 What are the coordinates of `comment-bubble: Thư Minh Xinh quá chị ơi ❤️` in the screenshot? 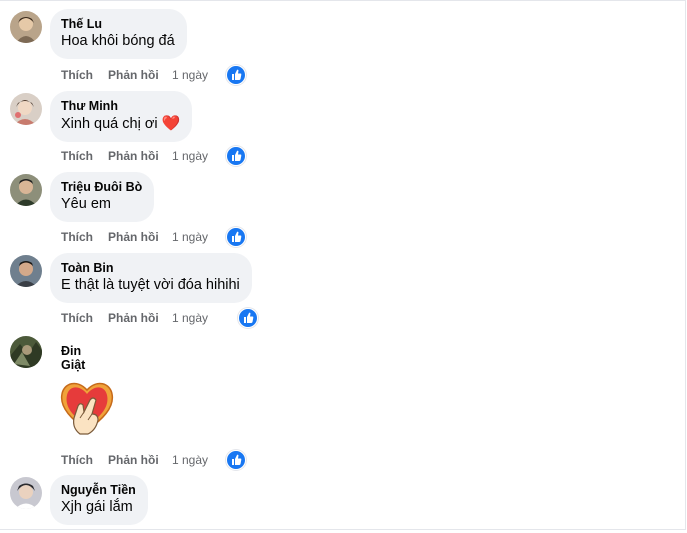 It's located at (121, 116).